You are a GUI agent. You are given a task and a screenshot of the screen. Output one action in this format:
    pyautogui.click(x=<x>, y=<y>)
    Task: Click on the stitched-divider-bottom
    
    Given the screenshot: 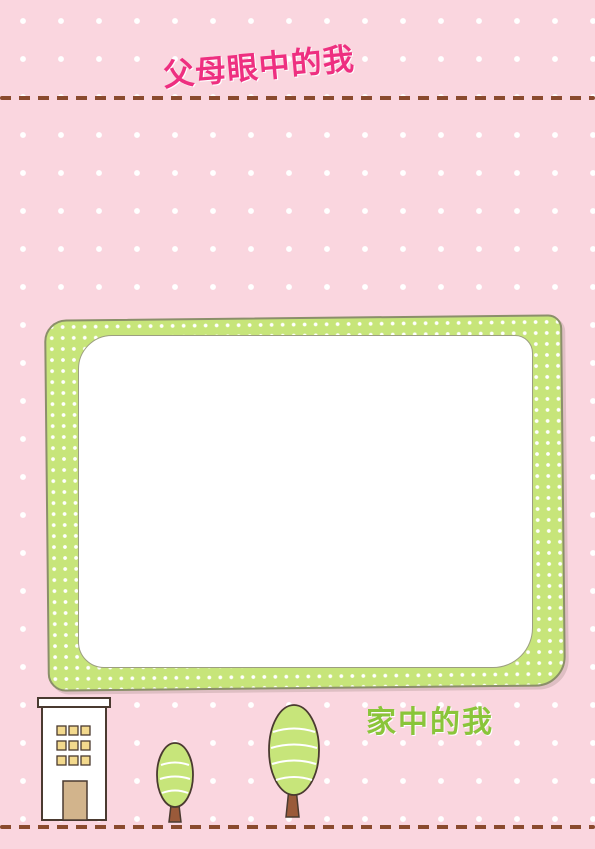 What is the action you would take?
    pyautogui.click(x=297, y=827)
    